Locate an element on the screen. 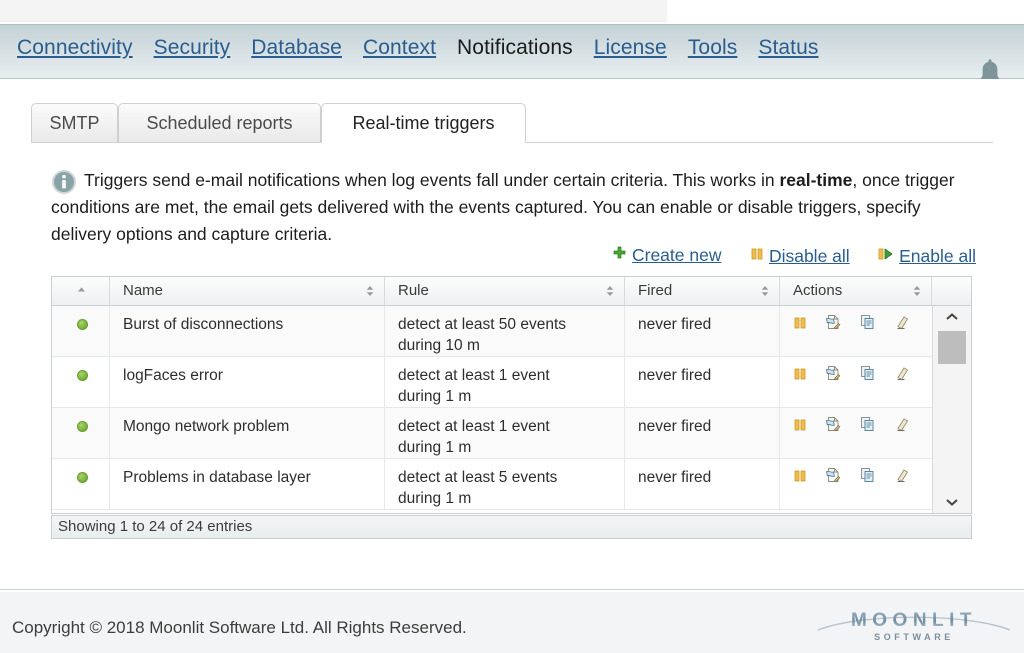 This screenshot has height=653, width=1024. nav-item-connectivity: Connectivity is located at coordinates (75, 48).